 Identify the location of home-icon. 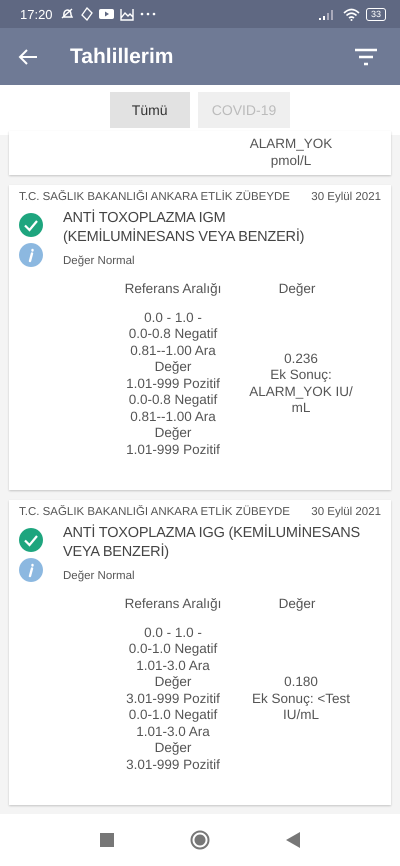
(200, 840).